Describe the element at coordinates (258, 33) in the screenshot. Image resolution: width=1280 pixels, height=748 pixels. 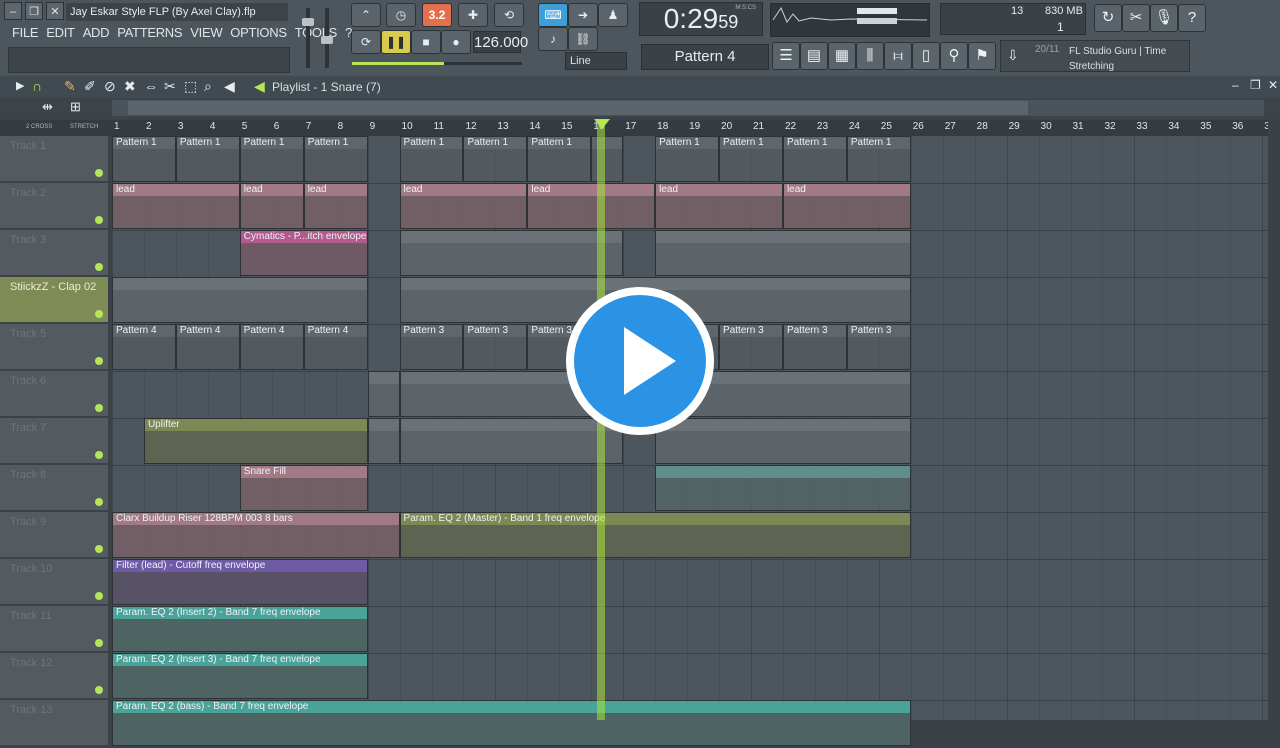
I see `menu-options: OPTIONS` at that location.